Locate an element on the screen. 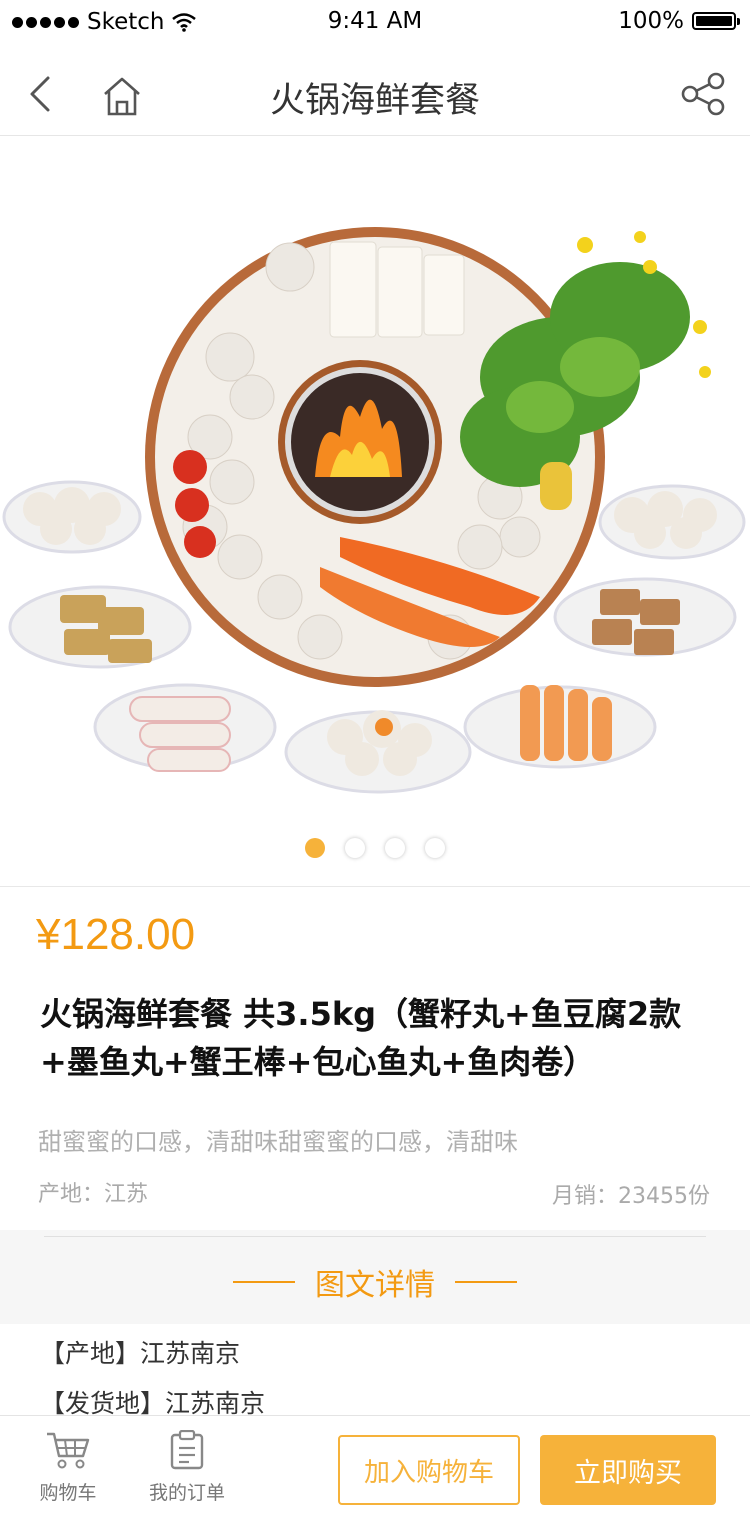  battery-icon is located at coordinates (716, 21).